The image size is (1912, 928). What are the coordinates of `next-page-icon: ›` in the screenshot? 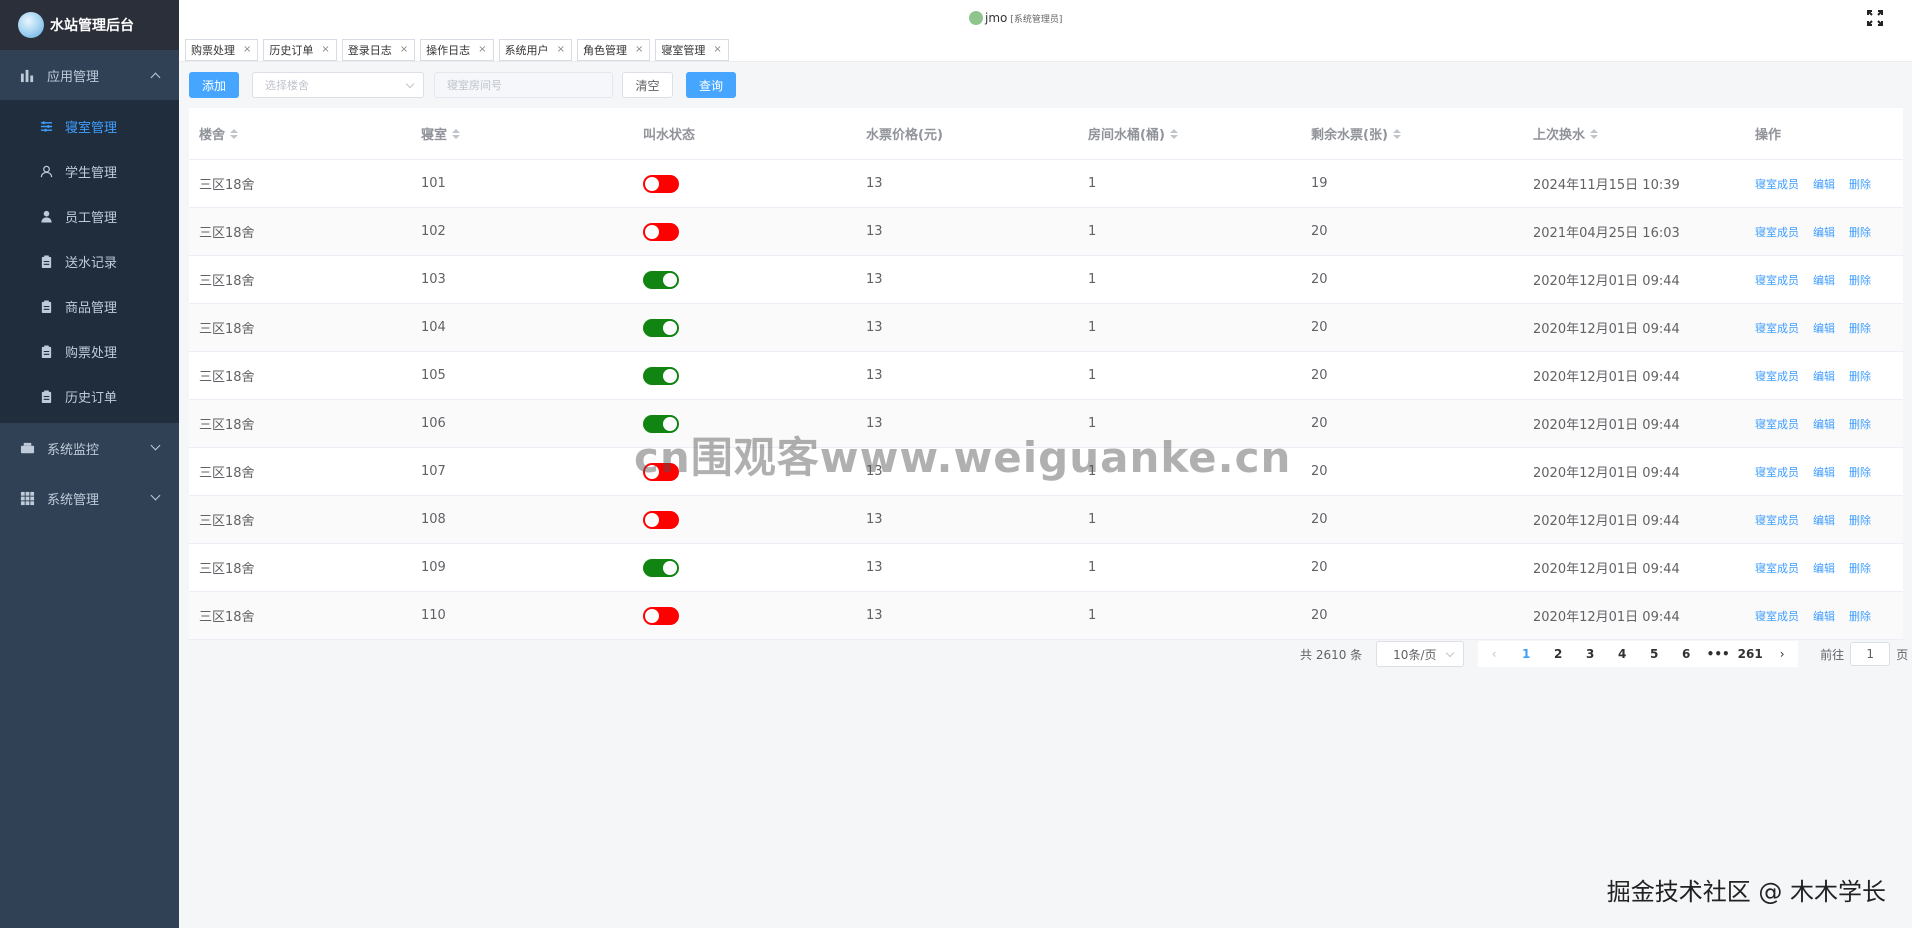 It's located at (1782, 654).